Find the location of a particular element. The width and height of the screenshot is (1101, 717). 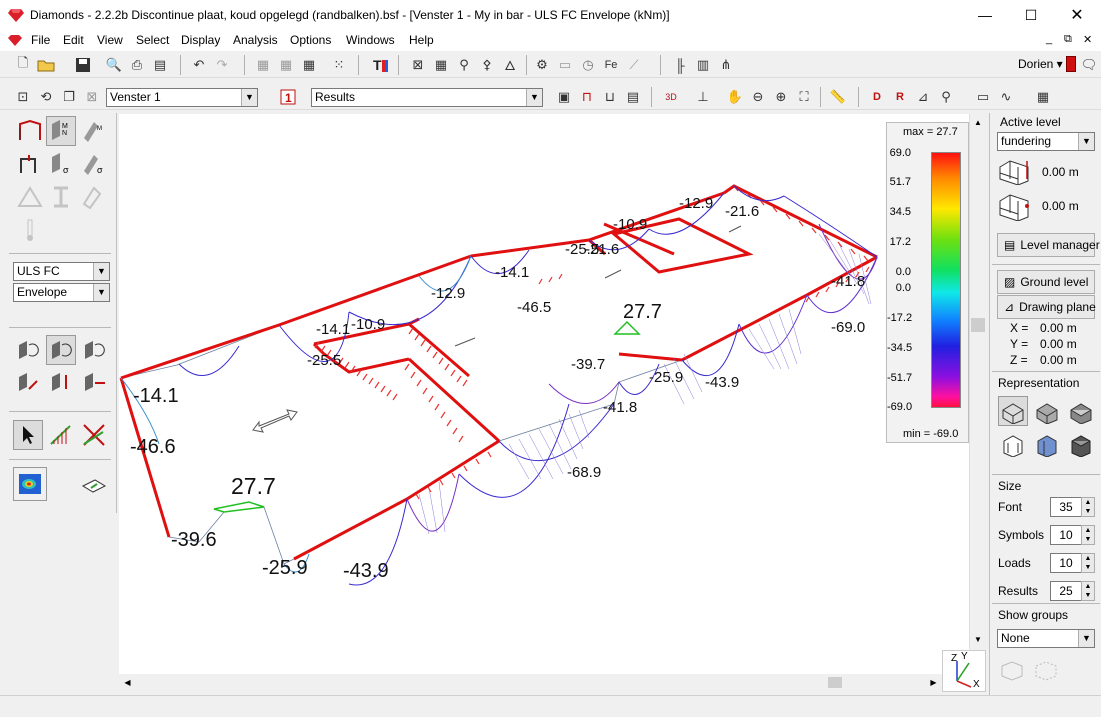

number-one-icon: 1 is located at coordinates (288, 97).